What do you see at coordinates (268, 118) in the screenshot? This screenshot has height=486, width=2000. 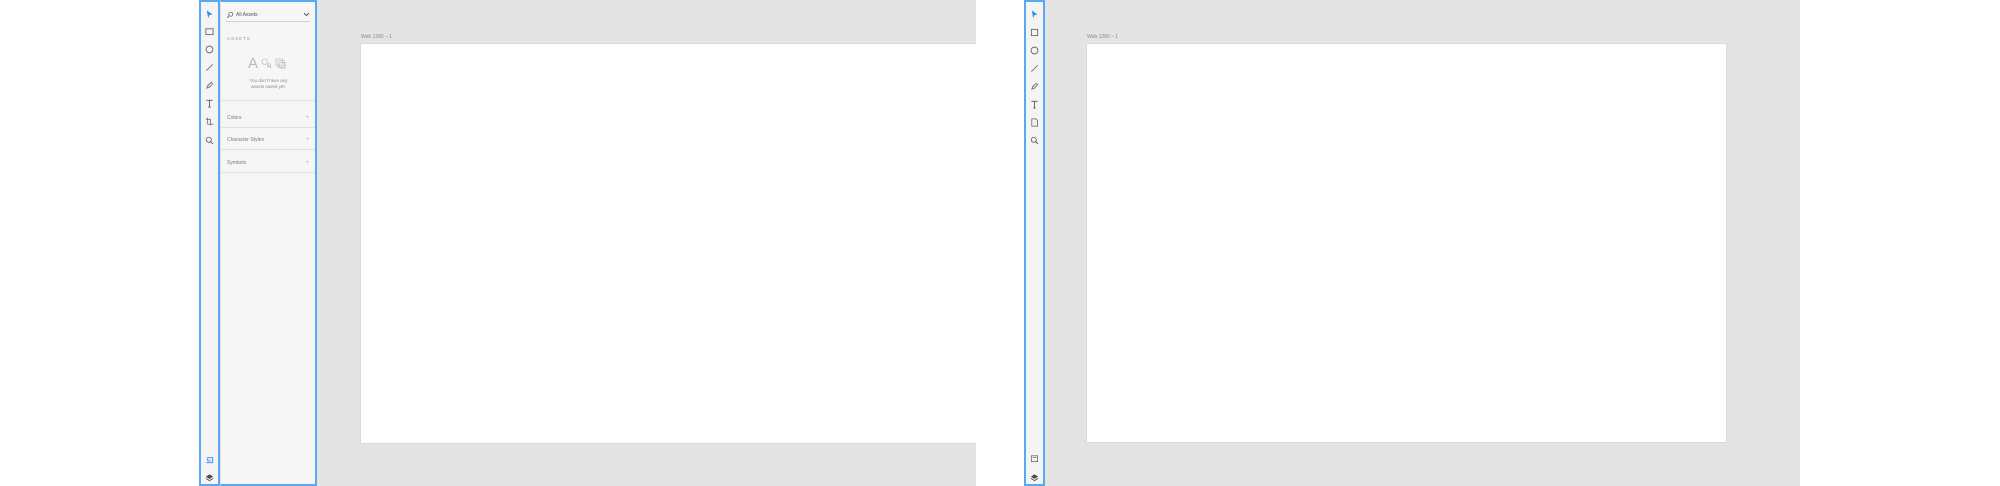 I see `colors-section: Colors +` at bounding box center [268, 118].